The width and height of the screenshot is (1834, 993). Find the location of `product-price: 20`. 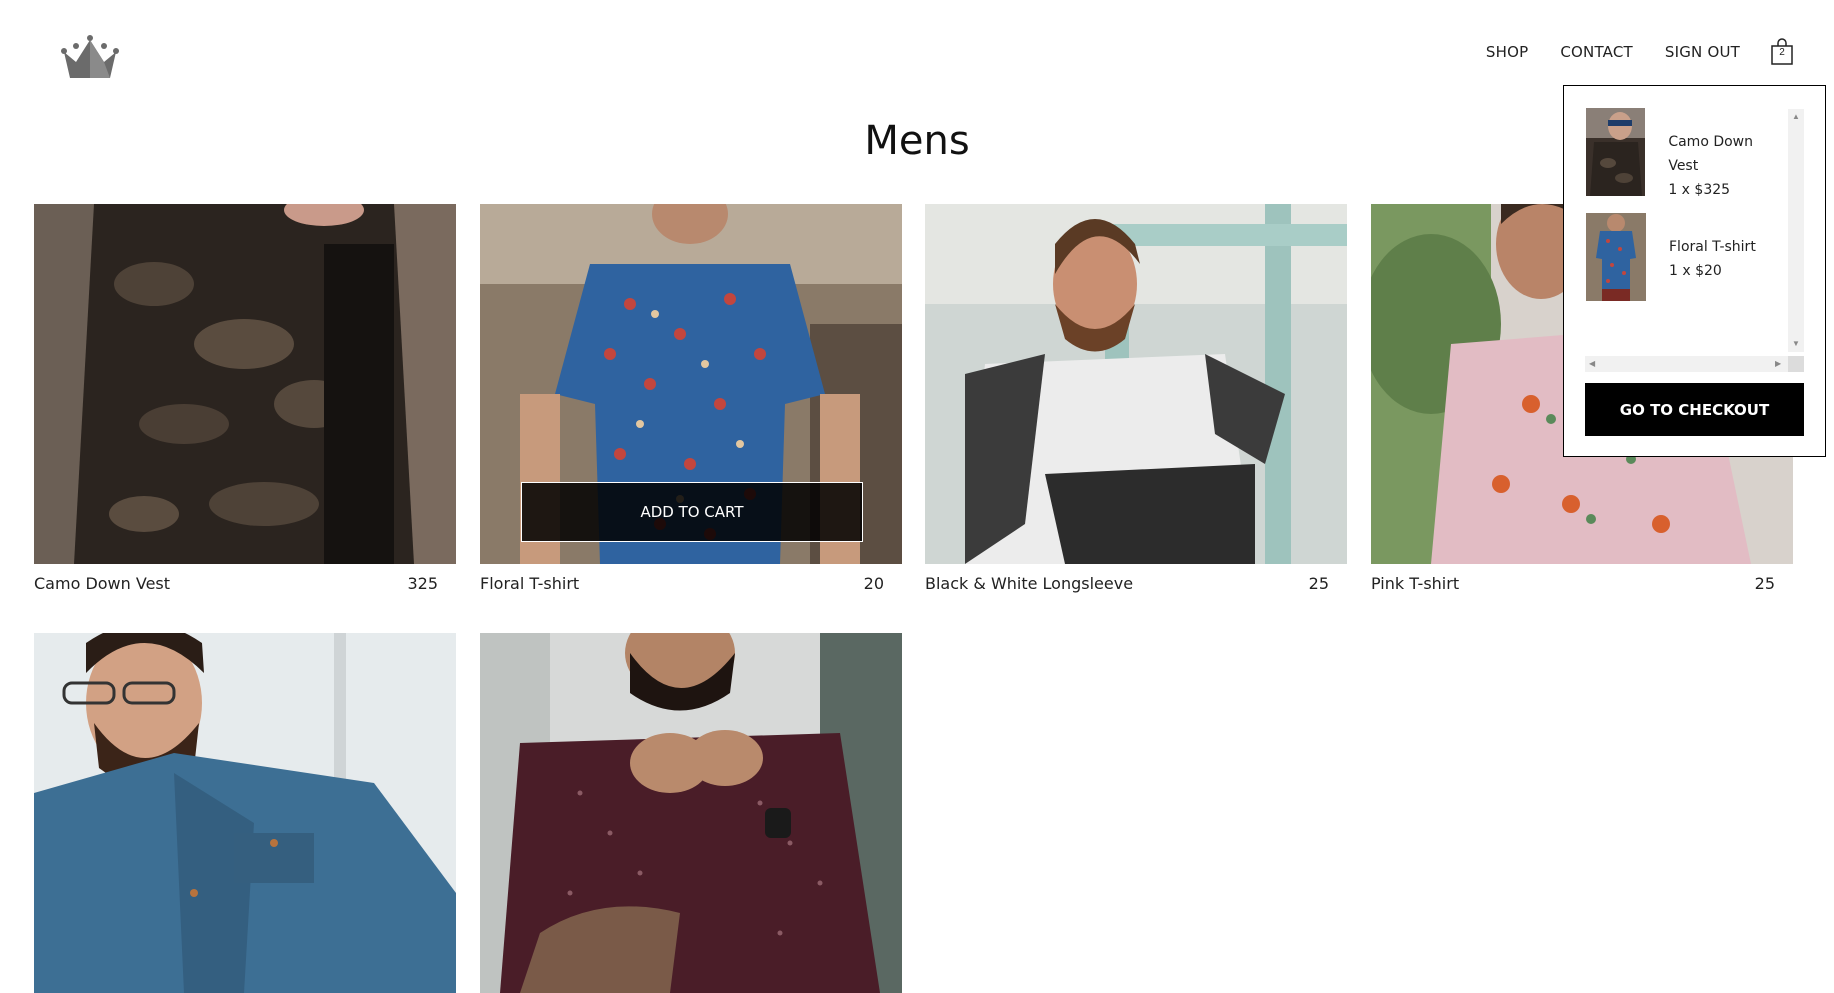

product-price: 20 is located at coordinates (873, 583).